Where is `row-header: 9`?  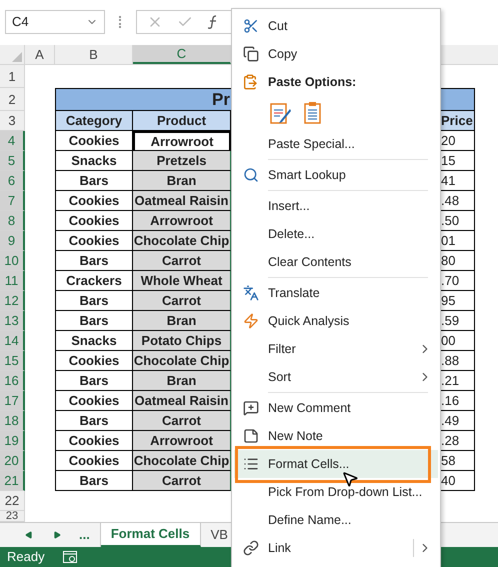 row-header: 9 is located at coordinates (12, 241).